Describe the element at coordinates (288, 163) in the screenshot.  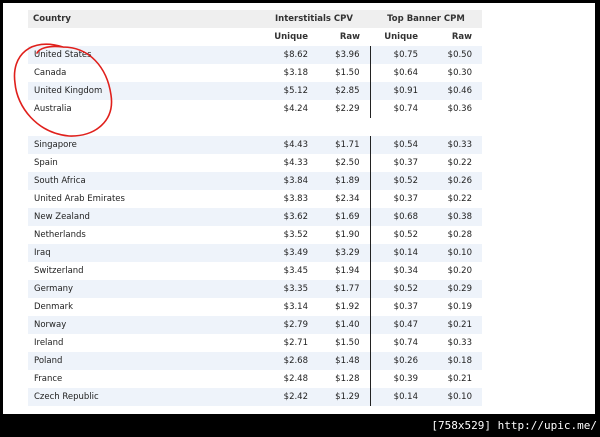
I see `interstitials-unique-cell: $4.33` at that location.